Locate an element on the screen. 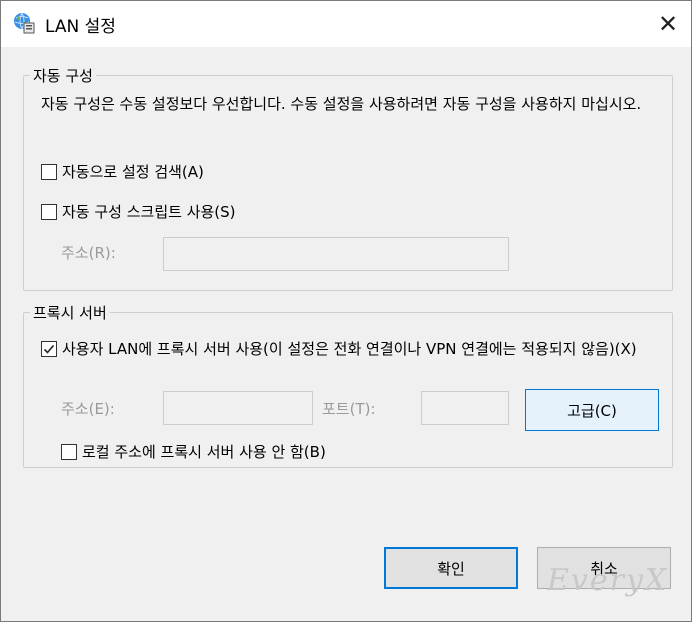  auto-config-script-label: 자동 구성 스크립트 사용(S) is located at coordinates (149, 212).